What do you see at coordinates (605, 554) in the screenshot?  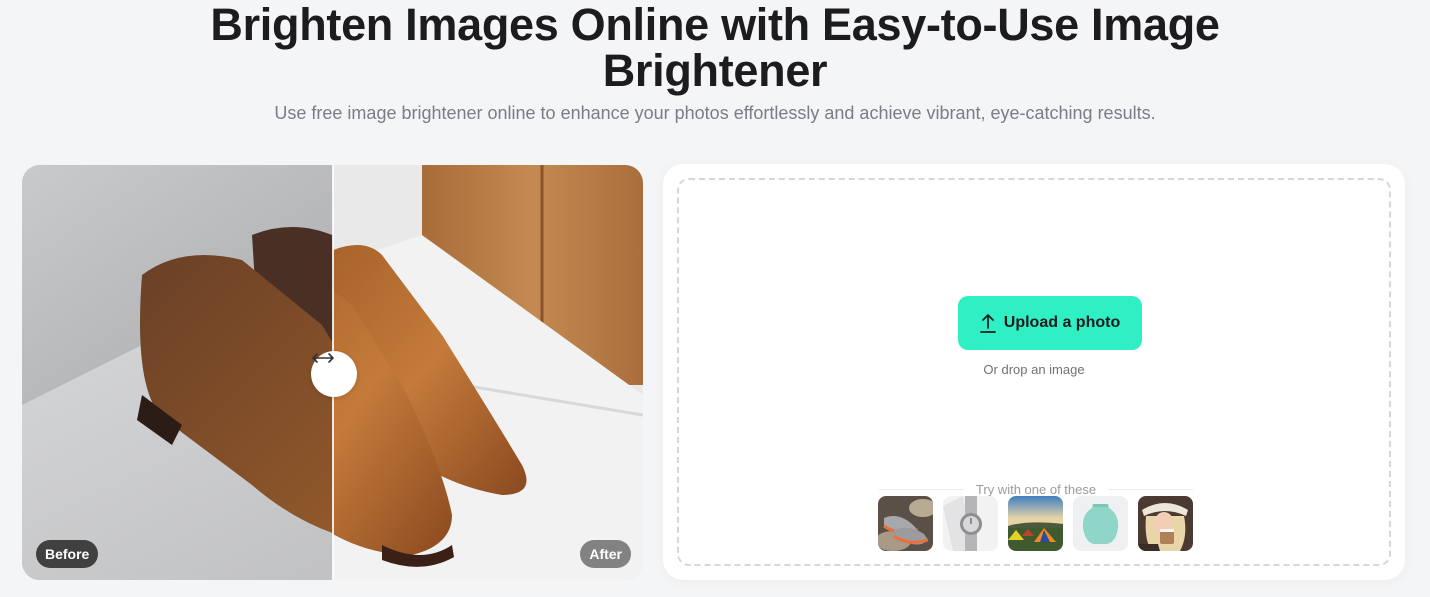 I see `after-label: After` at bounding box center [605, 554].